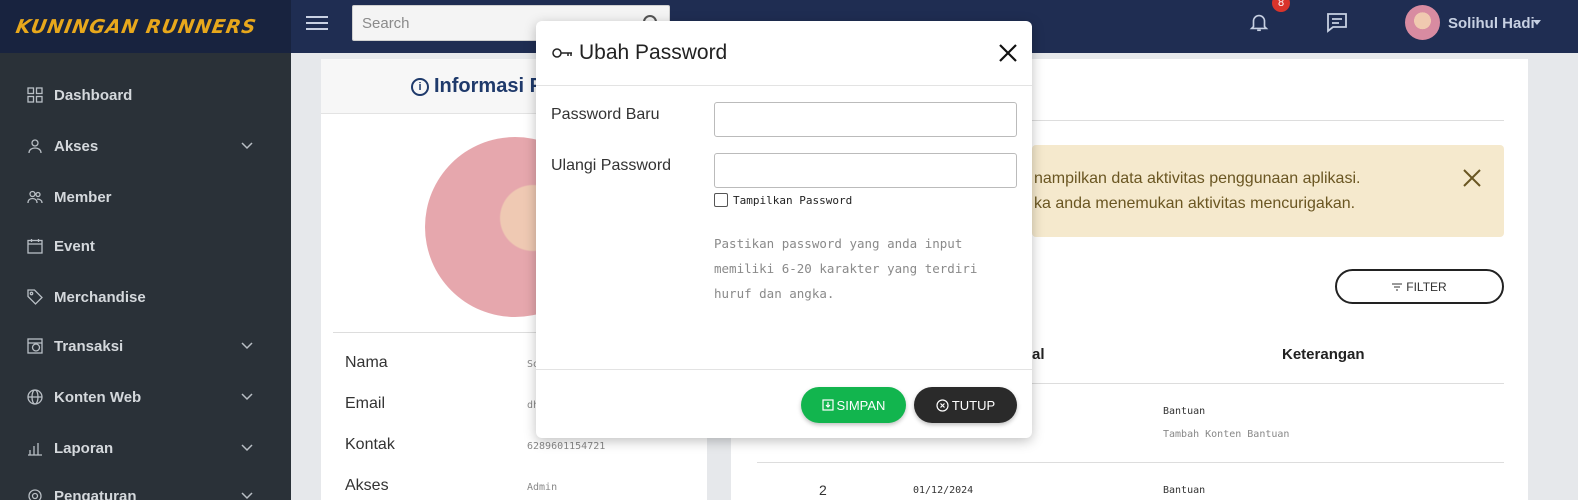  I want to click on sidebar-item-label: Event, so click(74, 246).